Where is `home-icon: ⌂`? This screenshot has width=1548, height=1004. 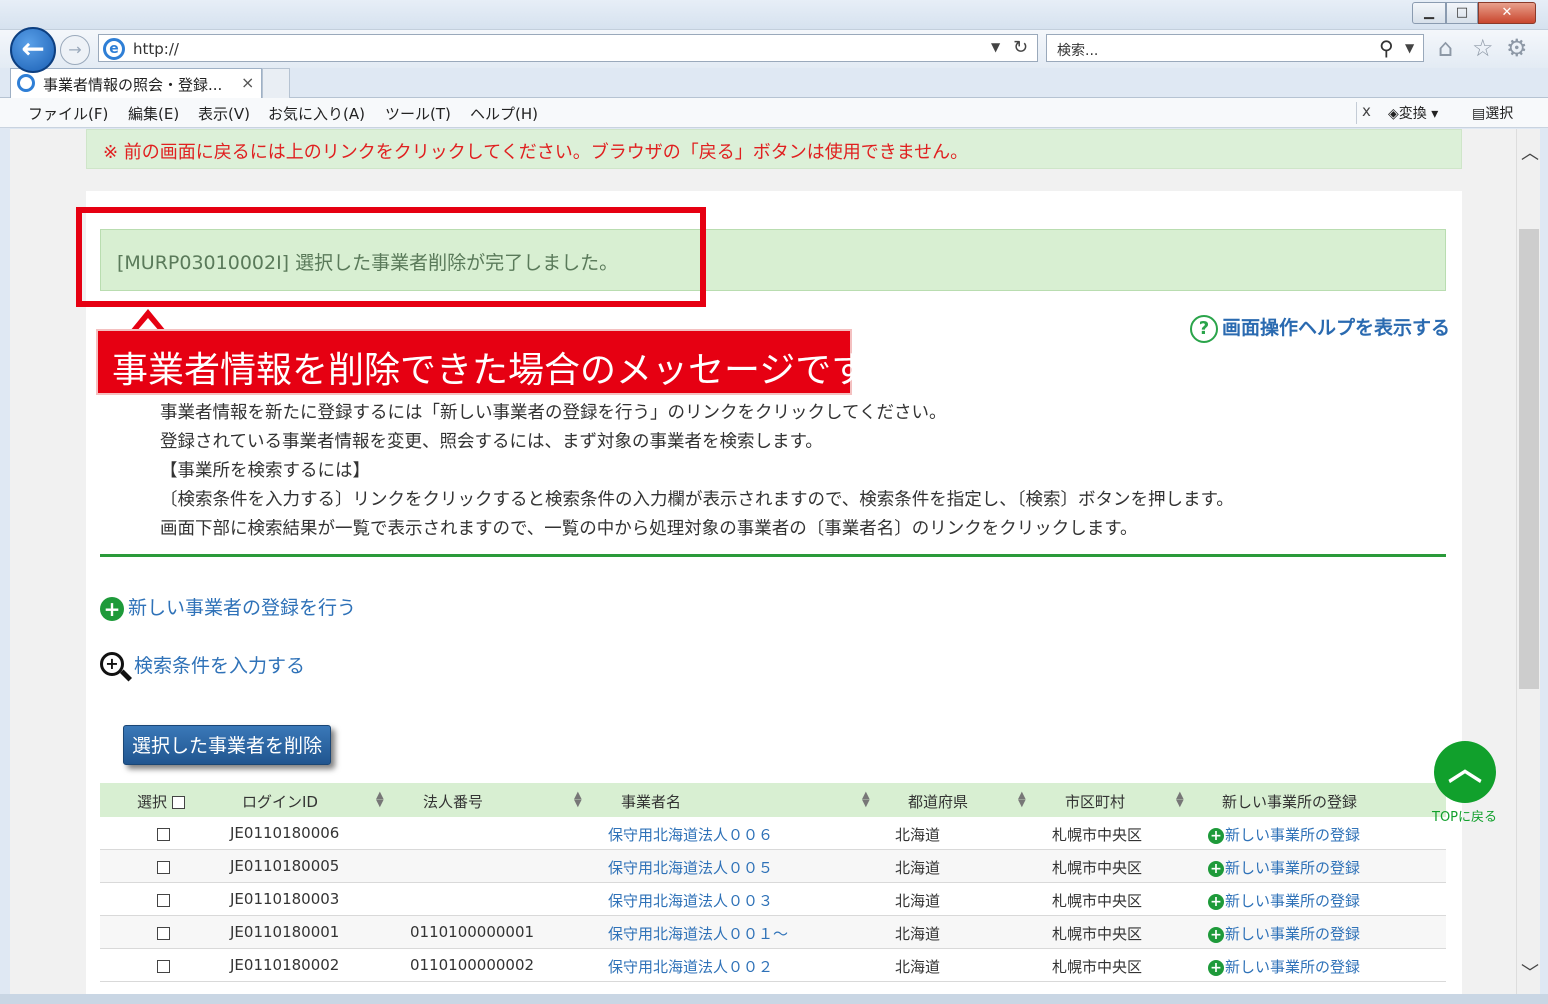
home-icon: ⌂ is located at coordinates (1445, 48).